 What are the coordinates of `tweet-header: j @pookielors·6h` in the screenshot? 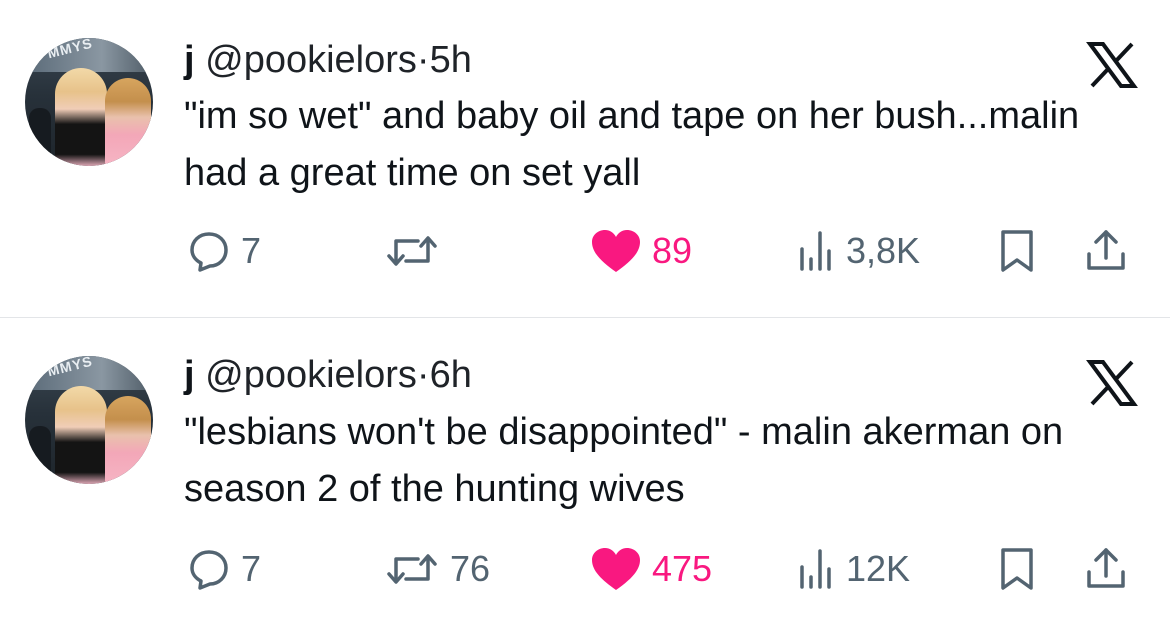 It's located at (328, 375).